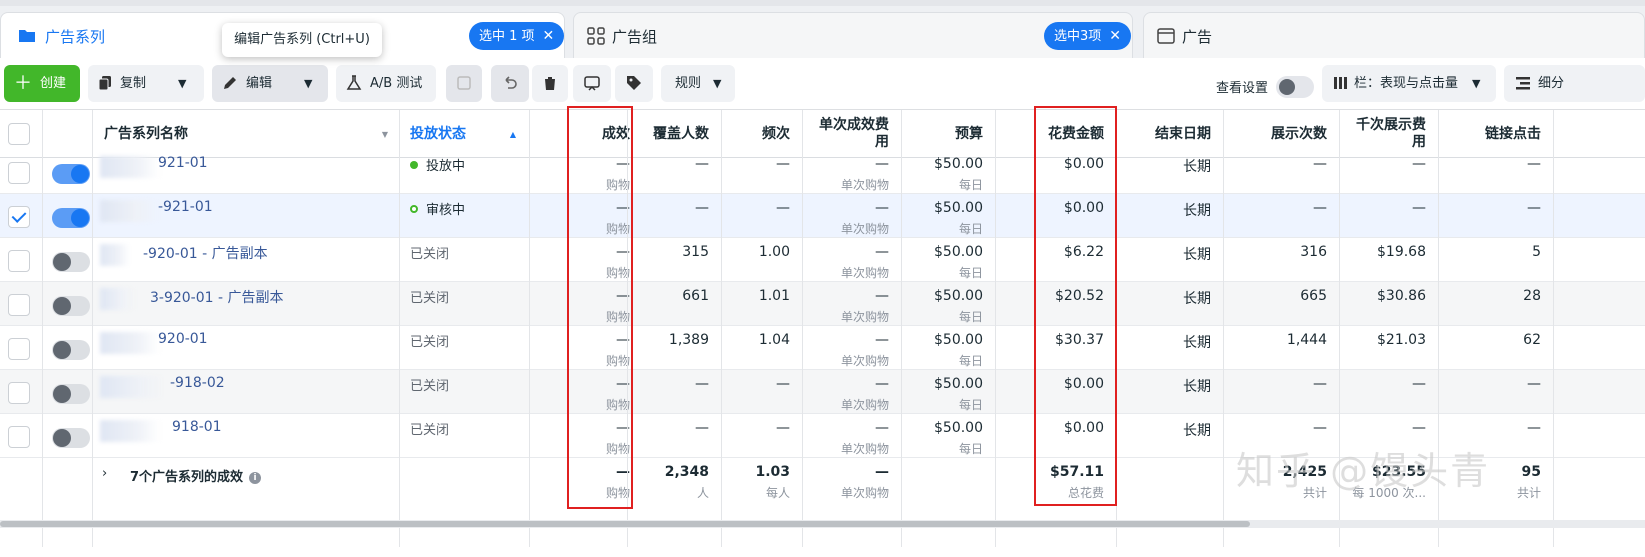  I want to click on campaign-name-link: -918-02, so click(197, 383).